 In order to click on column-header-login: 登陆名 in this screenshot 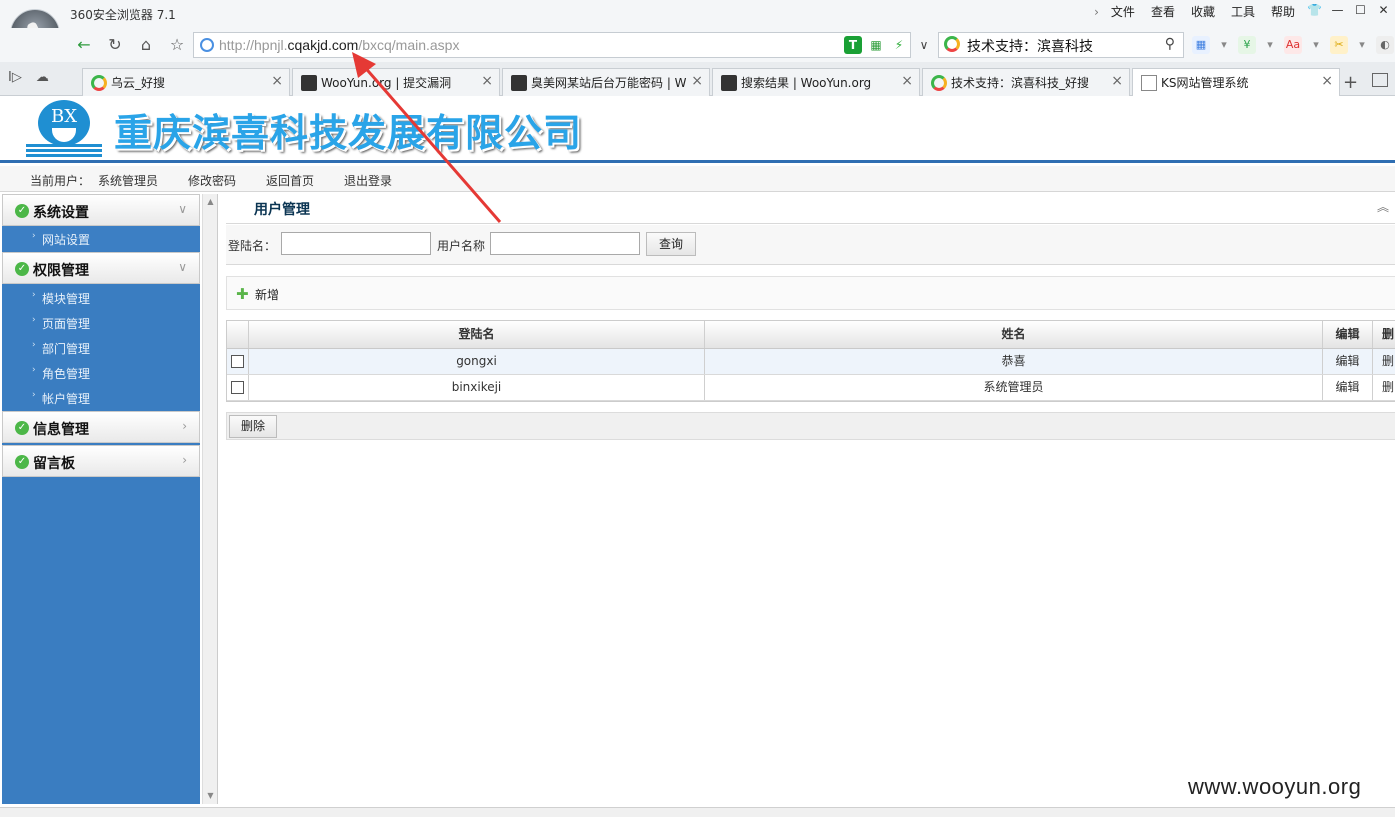, I will do `click(477, 334)`.